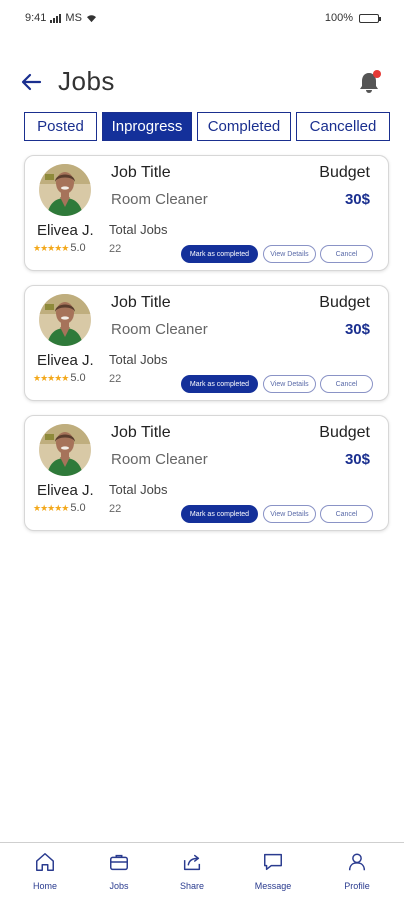 Image resolution: width=404 pixels, height=900 pixels. Describe the element at coordinates (338, 18) in the screenshot. I see `battery-percent: 100%` at that location.